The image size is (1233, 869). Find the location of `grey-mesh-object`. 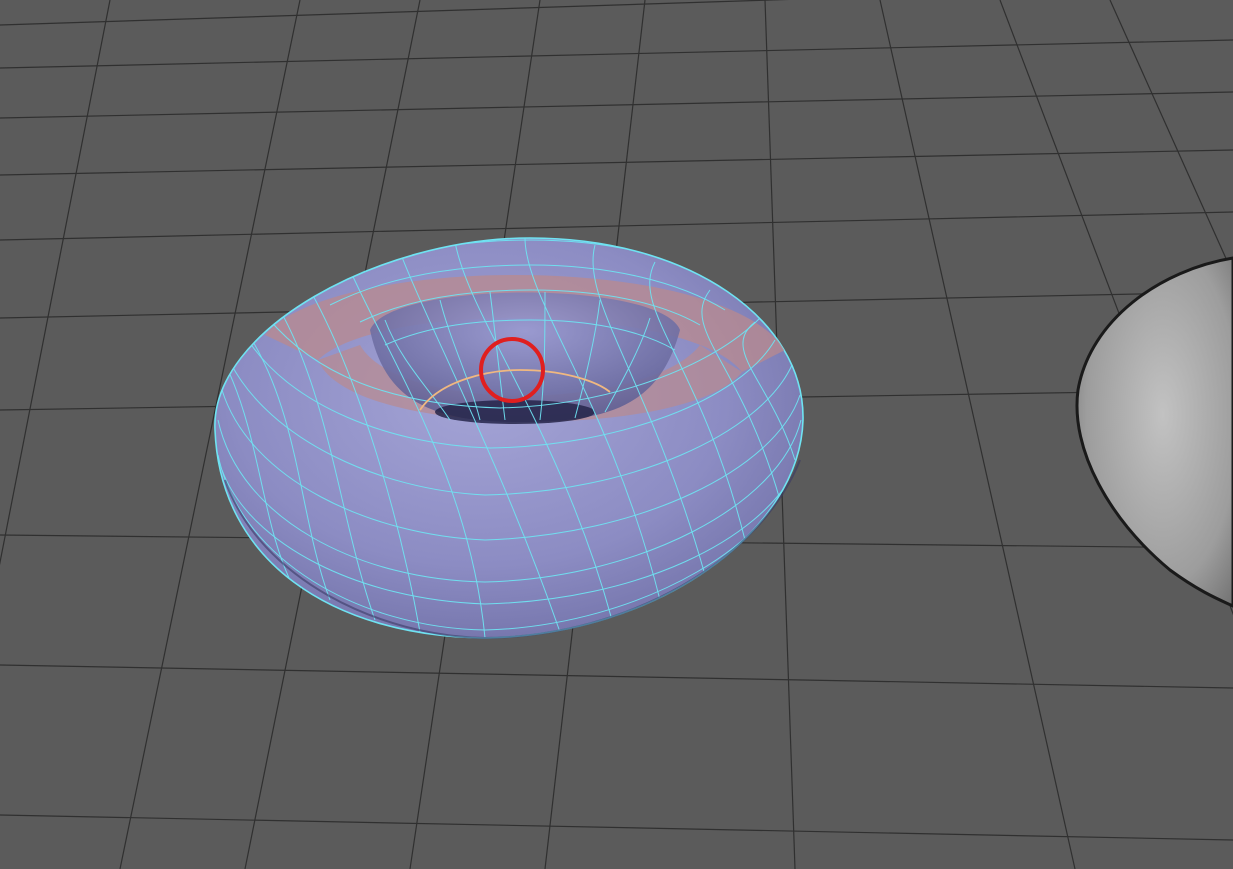

grey-mesh-object is located at coordinates (1154, 432).